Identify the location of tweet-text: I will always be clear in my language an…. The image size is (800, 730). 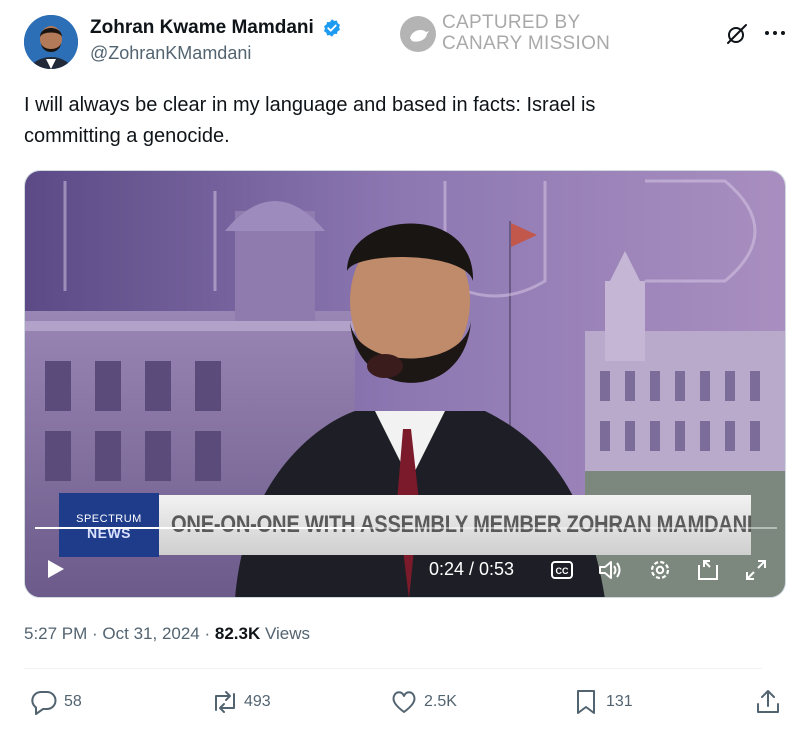
(394, 121).